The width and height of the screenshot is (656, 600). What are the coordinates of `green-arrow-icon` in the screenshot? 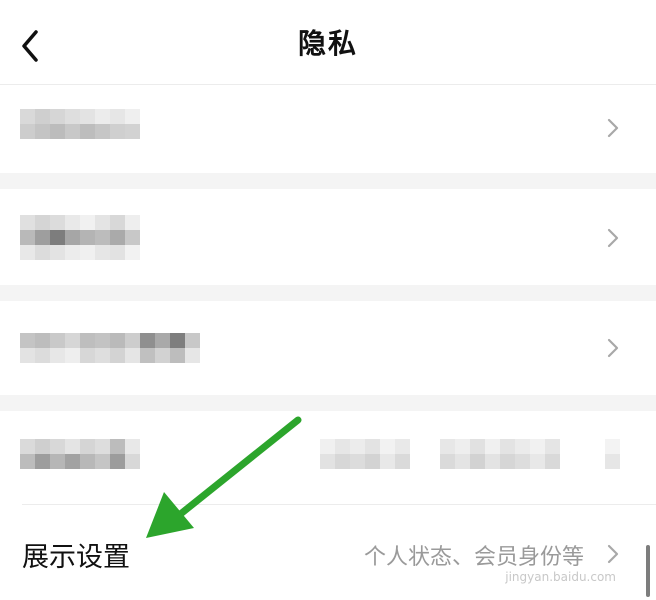 It's located at (224, 477).